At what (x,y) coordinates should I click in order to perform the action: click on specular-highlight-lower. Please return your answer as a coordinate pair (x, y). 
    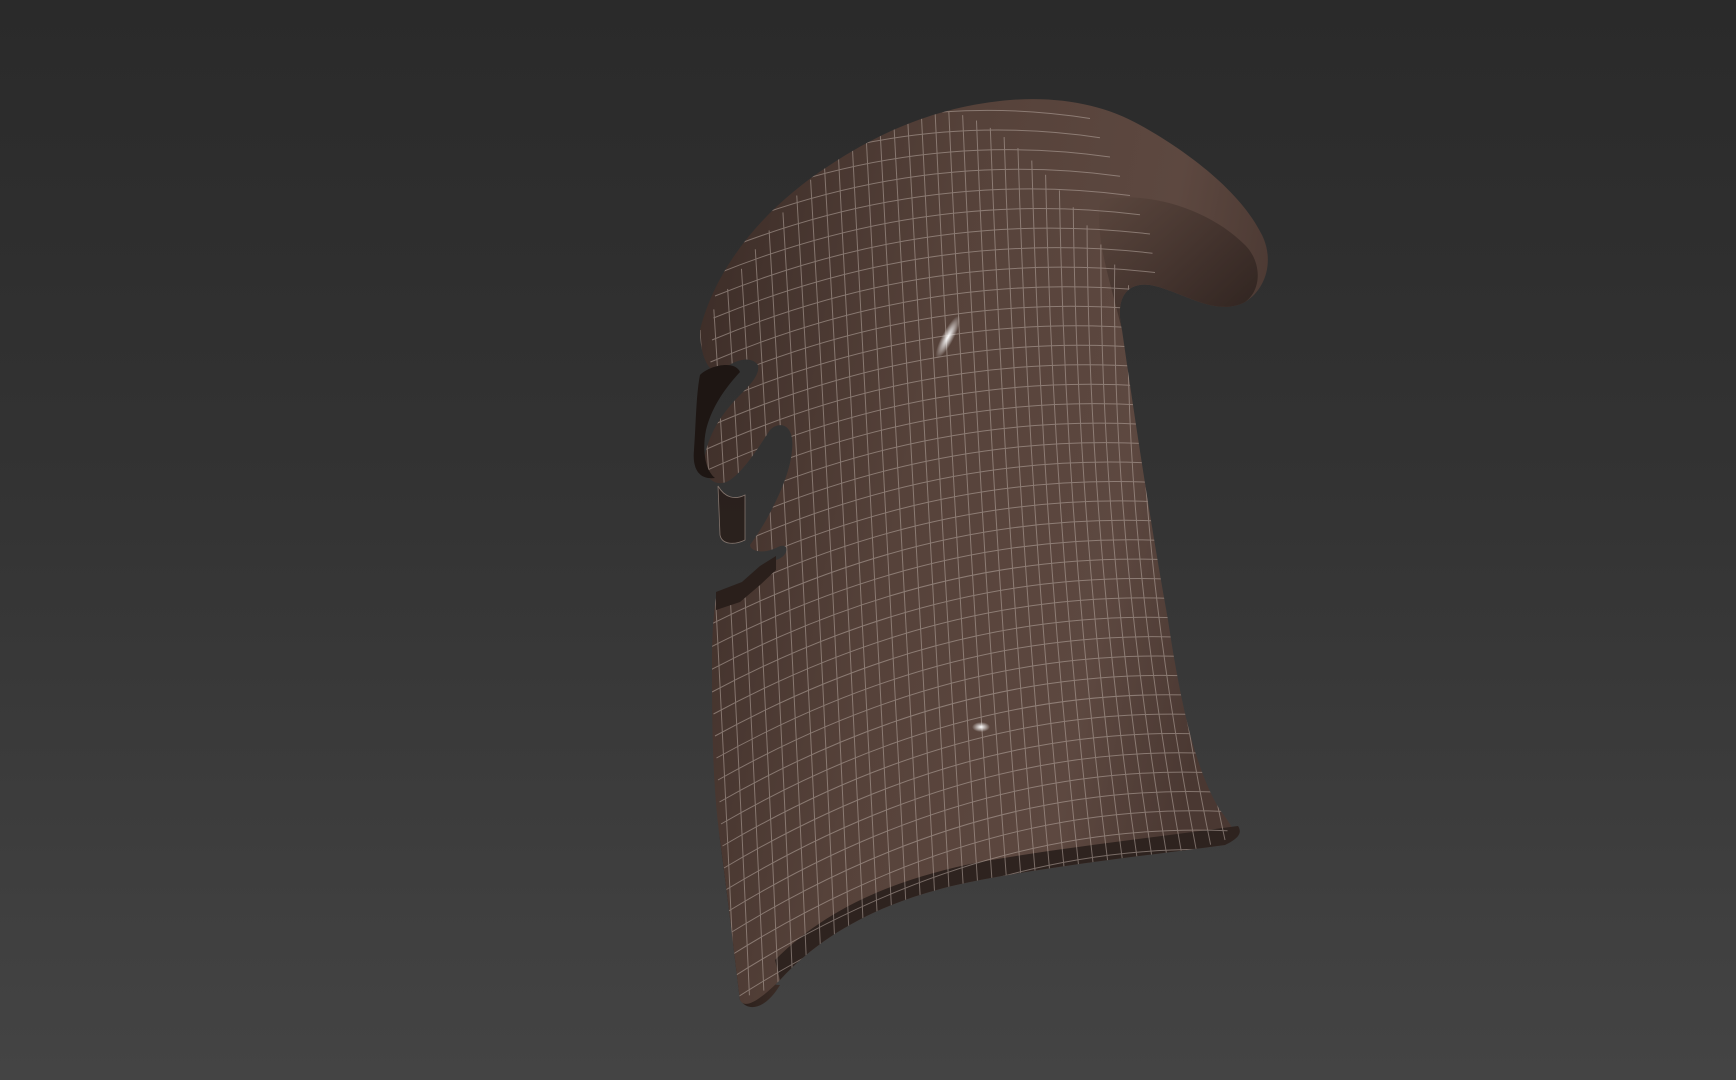
    Looking at the image, I should click on (981, 727).